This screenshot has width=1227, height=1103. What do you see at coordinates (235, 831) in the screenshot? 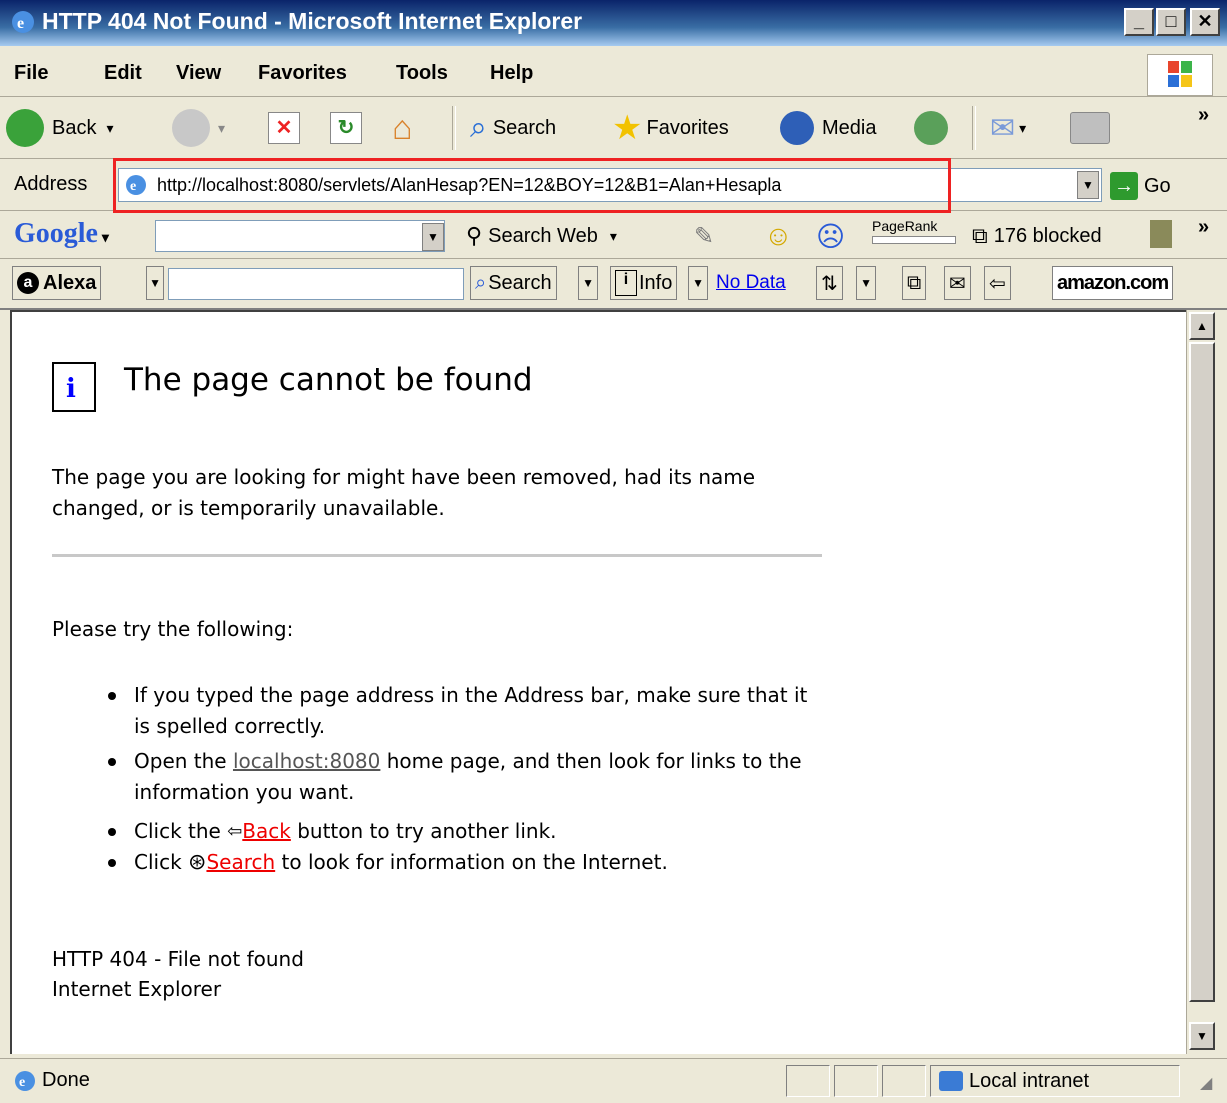
I see `back-arrow-icon: ⇦` at bounding box center [235, 831].